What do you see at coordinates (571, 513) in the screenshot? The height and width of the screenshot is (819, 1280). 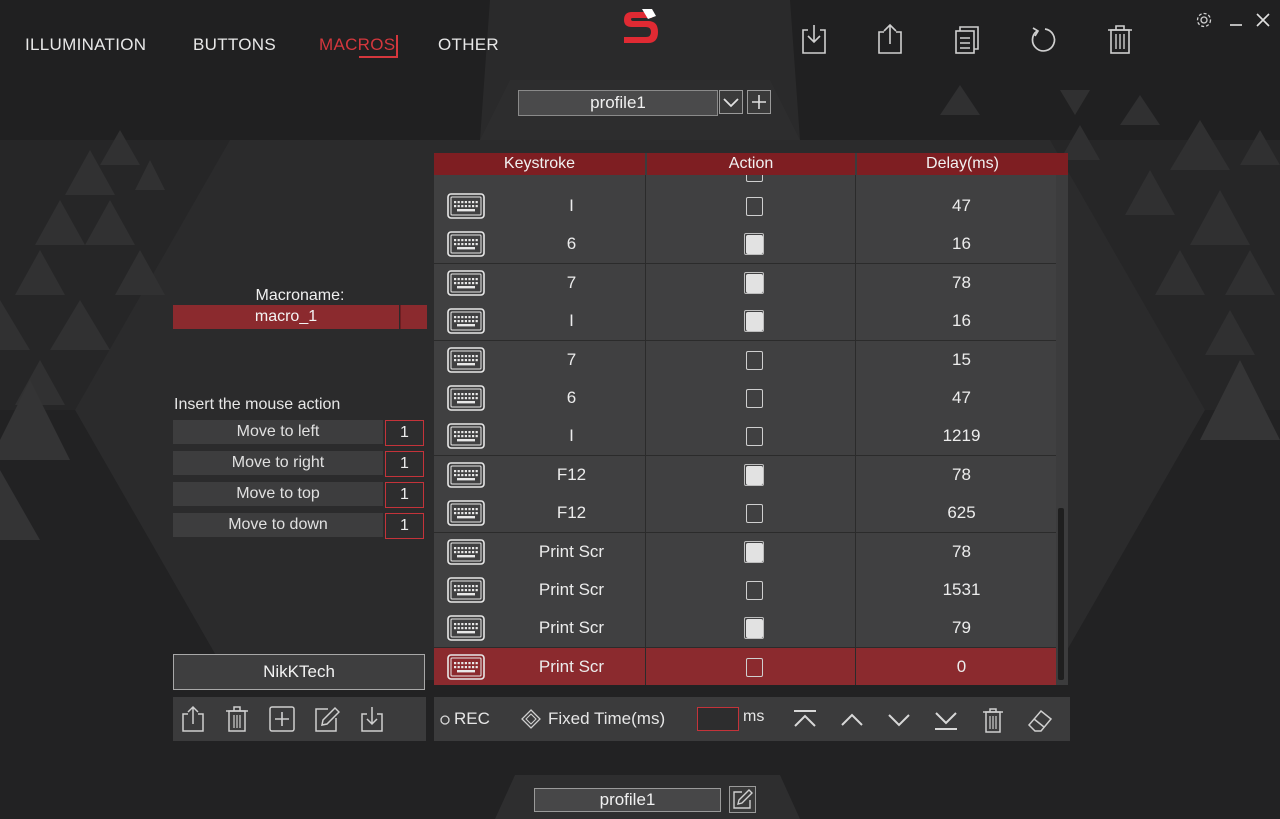 I see `keystroke-cell: F12` at bounding box center [571, 513].